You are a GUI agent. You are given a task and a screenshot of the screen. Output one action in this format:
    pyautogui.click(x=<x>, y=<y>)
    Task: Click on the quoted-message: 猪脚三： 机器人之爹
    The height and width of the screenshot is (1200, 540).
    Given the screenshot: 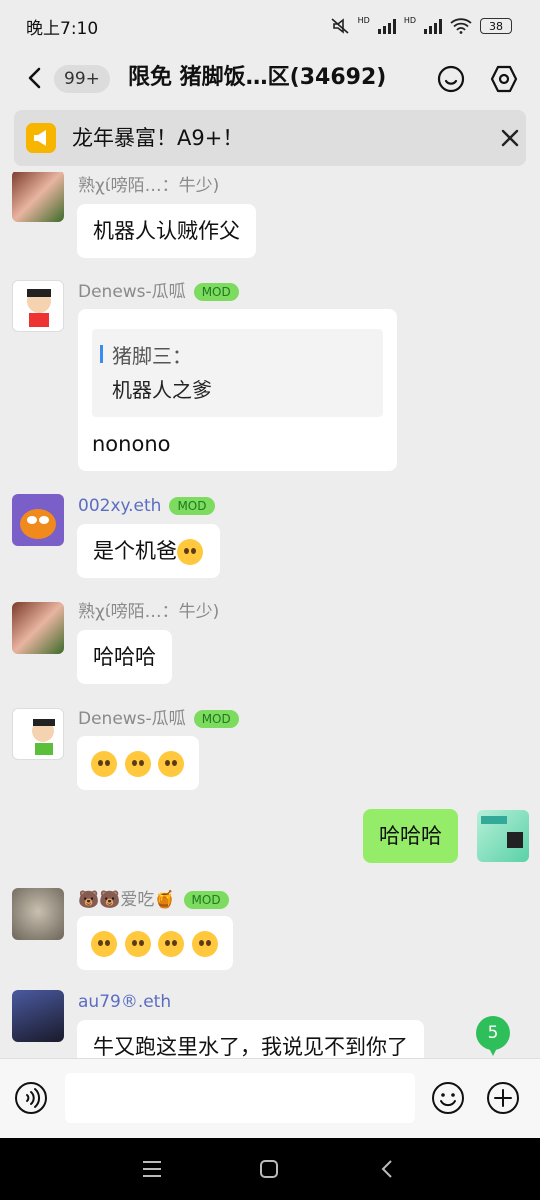 What is the action you would take?
    pyautogui.click(x=237, y=373)
    